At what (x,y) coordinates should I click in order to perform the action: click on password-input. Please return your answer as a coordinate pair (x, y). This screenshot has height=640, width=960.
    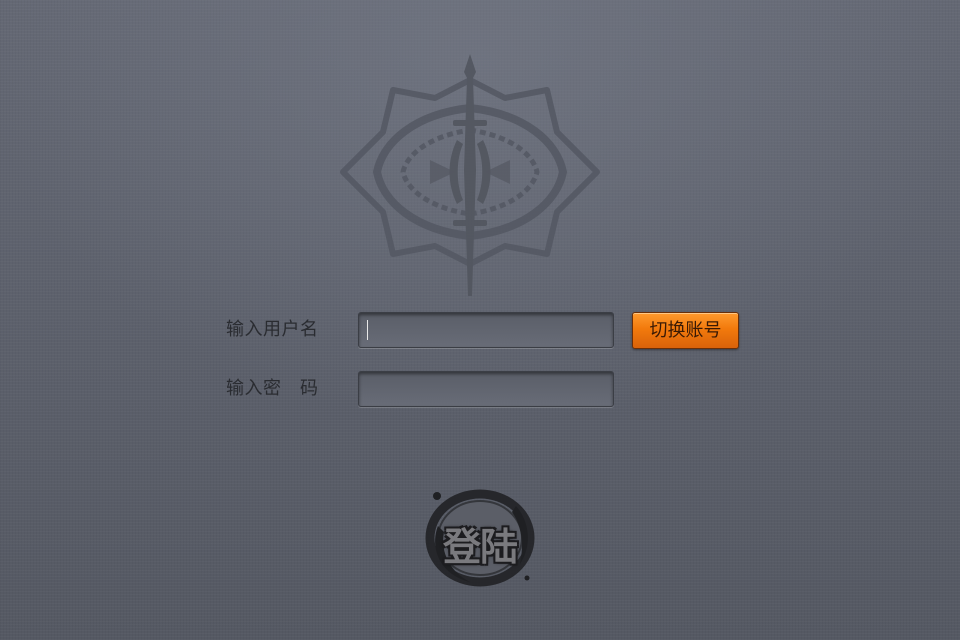
    Looking at the image, I should click on (486, 389).